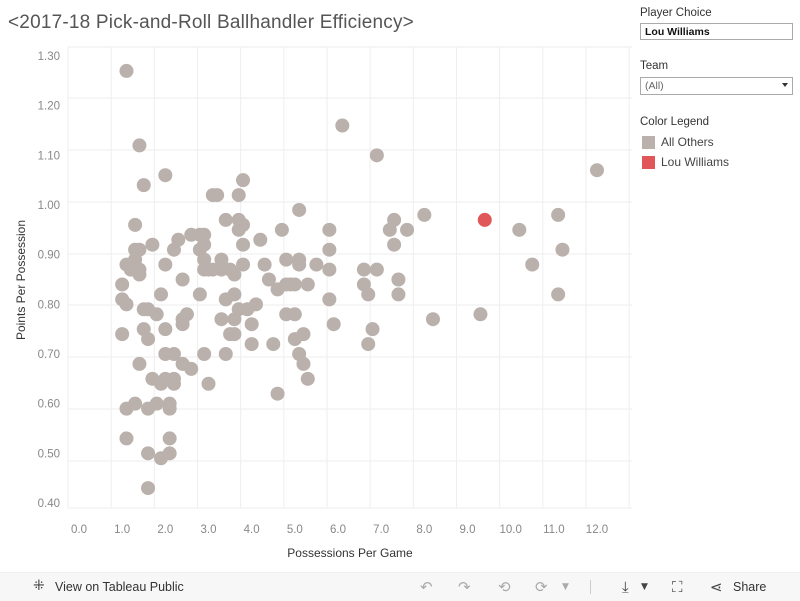  Describe the element at coordinates (676, 13) in the screenshot. I see `player-choice-label: Player Choice` at that location.